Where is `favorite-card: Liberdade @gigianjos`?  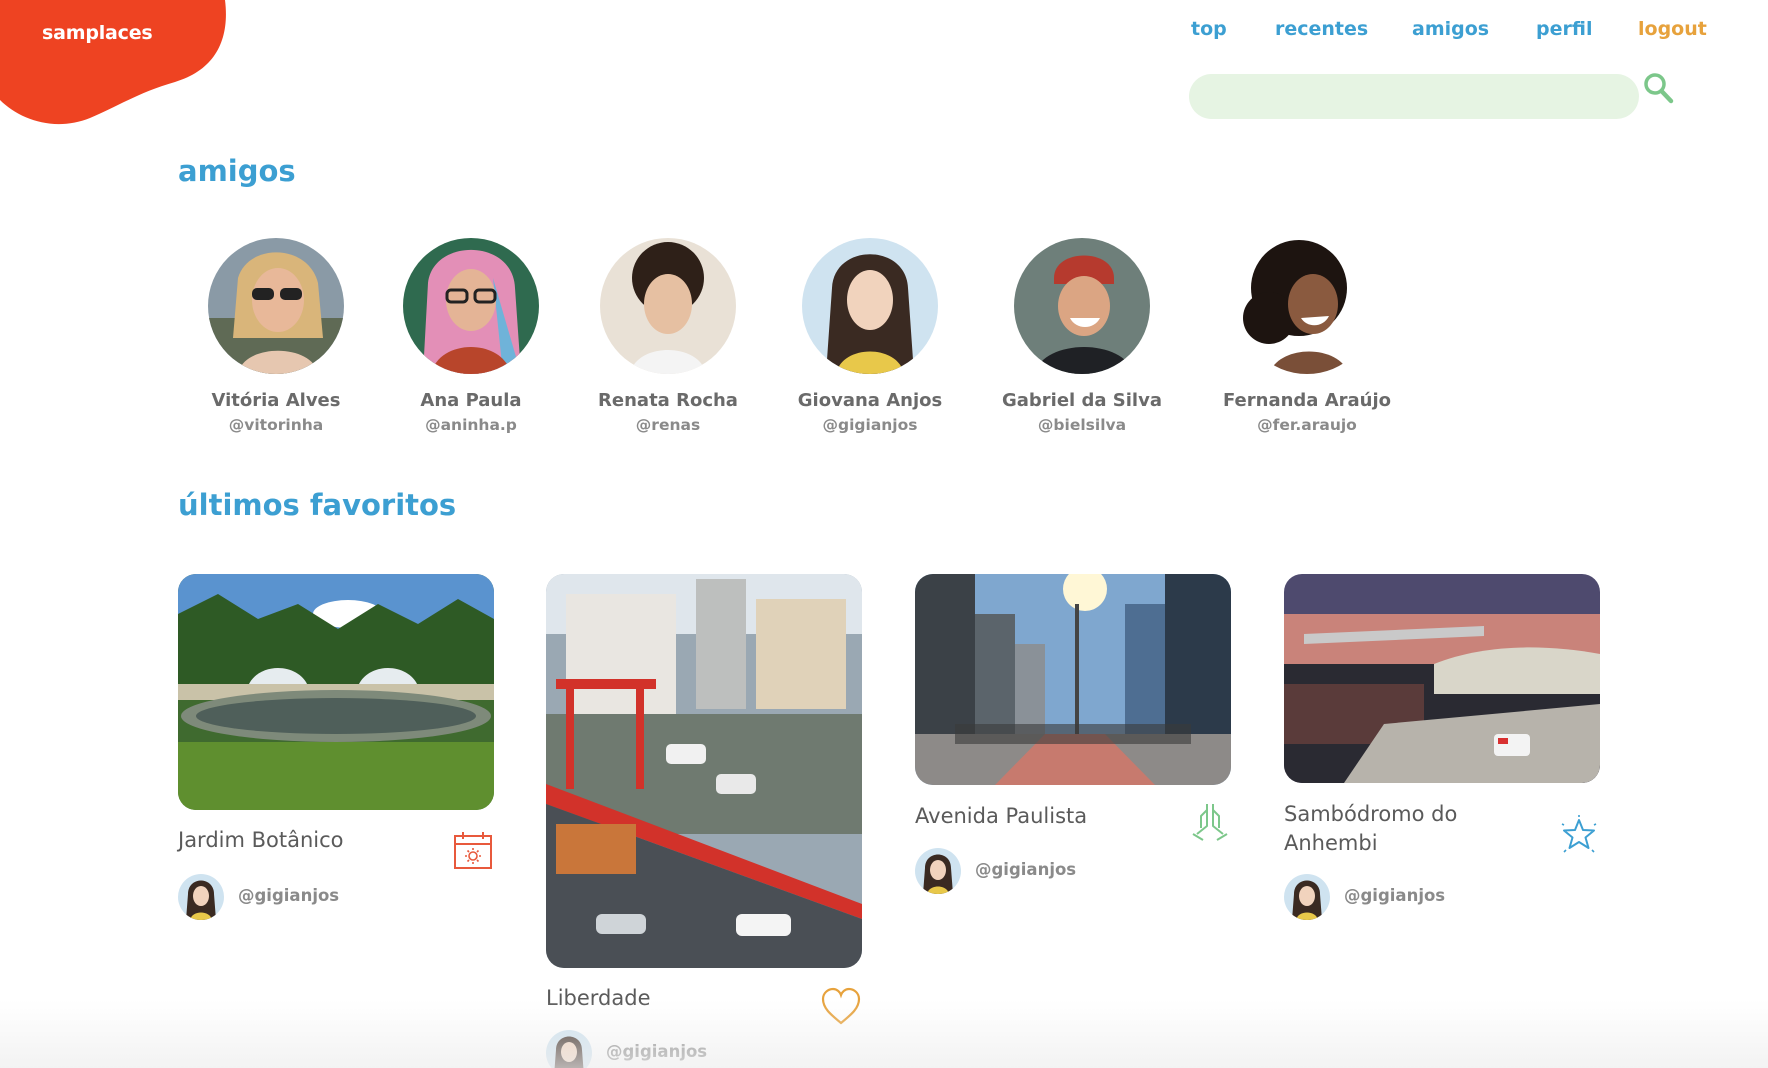 favorite-card: Liberdade @gigianjos is located at coordinates (704, 821).